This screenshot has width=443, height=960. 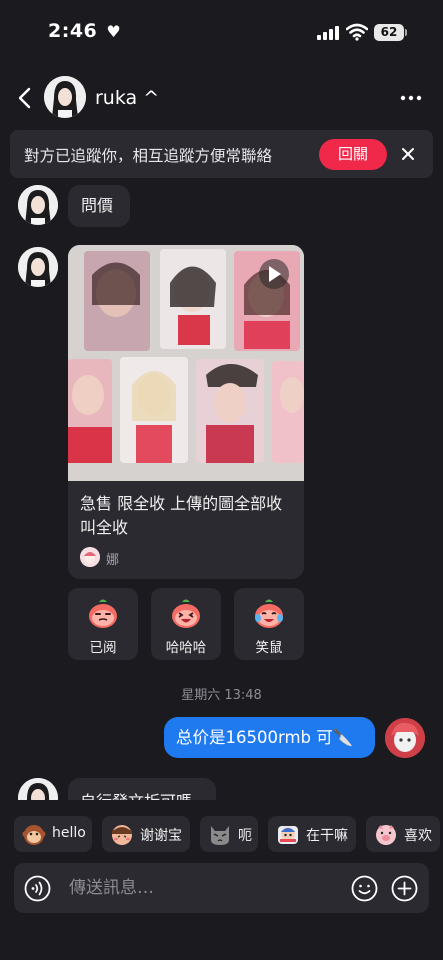 What do you see at coordinates (418, 836) in the screenshot?
I see `quick-reply-label: 喜欢` at bounding box center [418, 836].